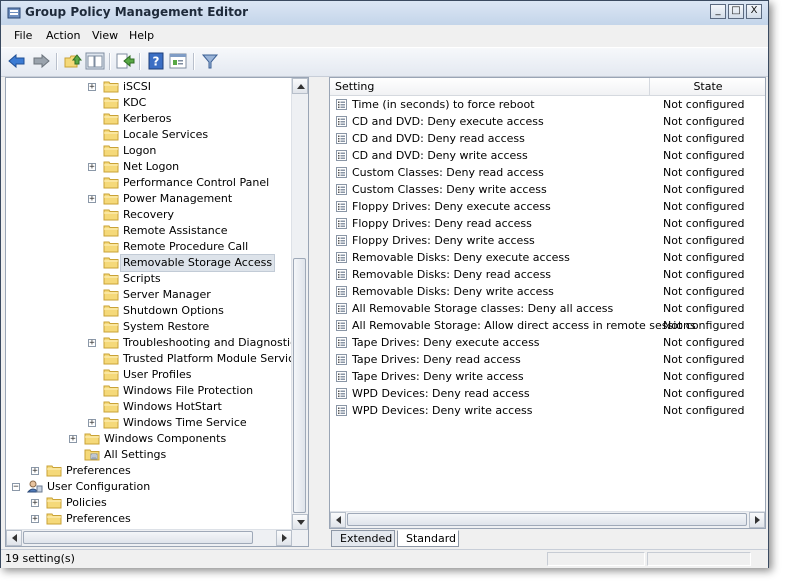 The image size is (787, 586). Describe the element at coordinates (141, 35) in the screenshot. I see `menu-help: Help` at that location.